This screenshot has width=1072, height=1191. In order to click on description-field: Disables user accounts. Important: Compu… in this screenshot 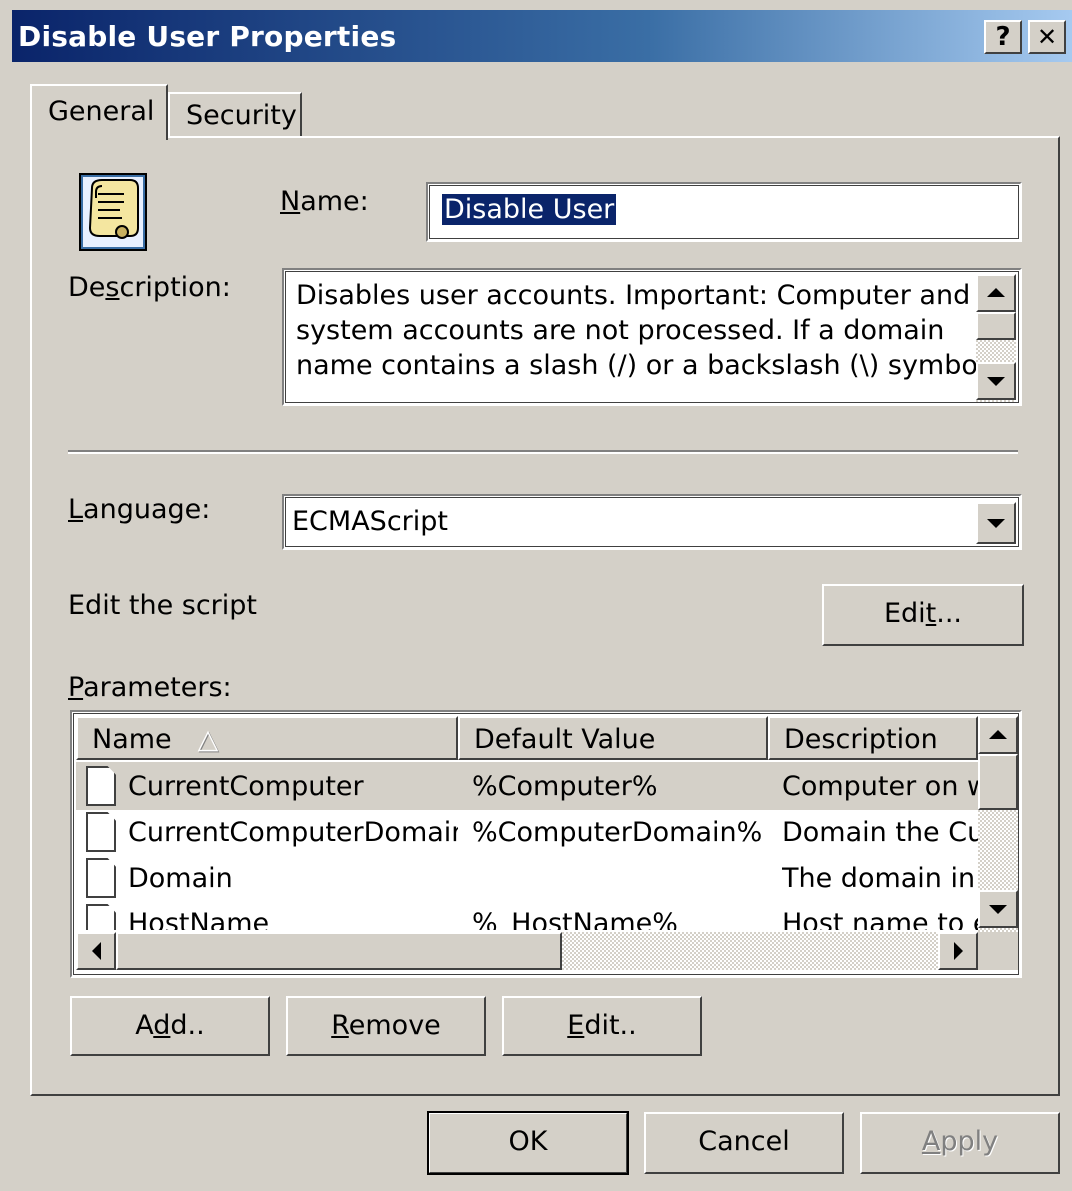, I will do `click(652, 337)`.